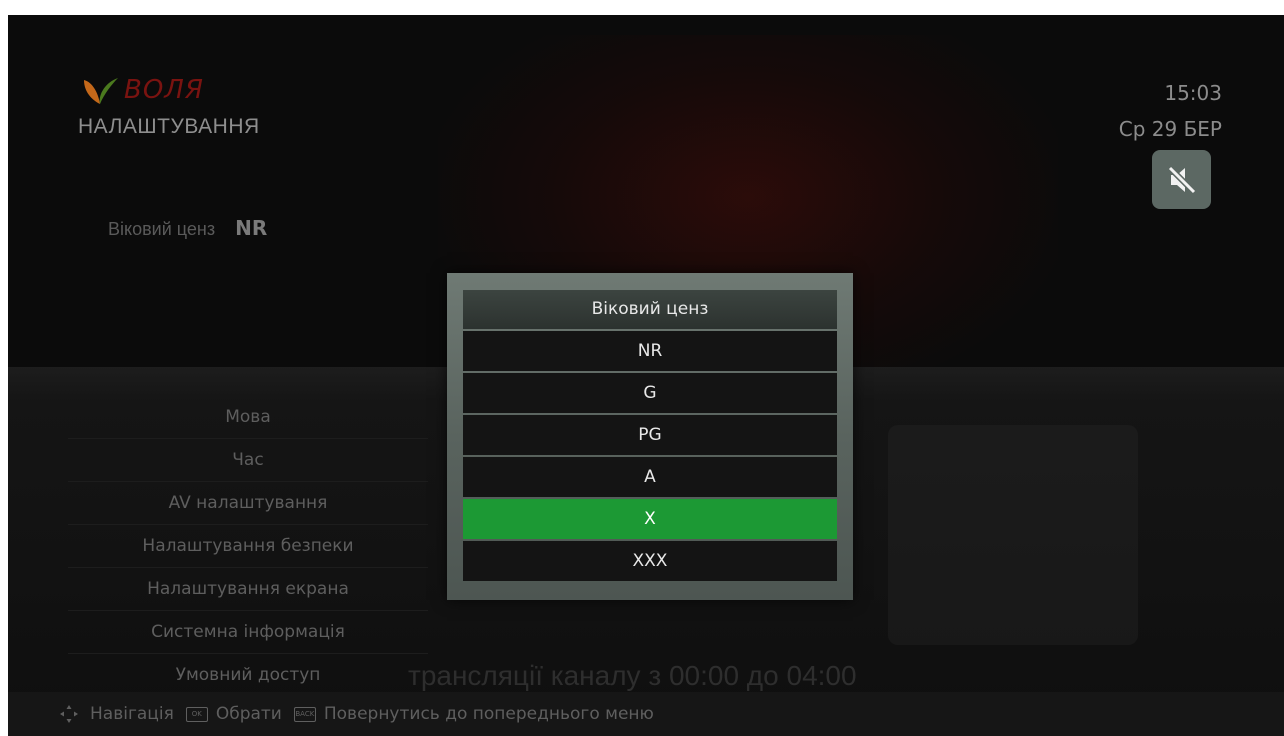 The height and width of the screenshot is (736, 1284). I want to click on menu-item-time: Час, so click(248, 460).